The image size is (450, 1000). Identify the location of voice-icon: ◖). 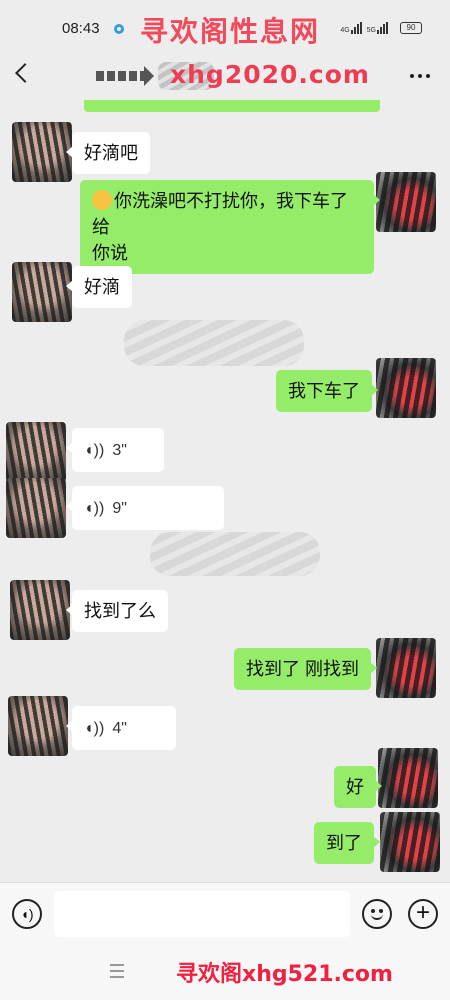
(27, 914).